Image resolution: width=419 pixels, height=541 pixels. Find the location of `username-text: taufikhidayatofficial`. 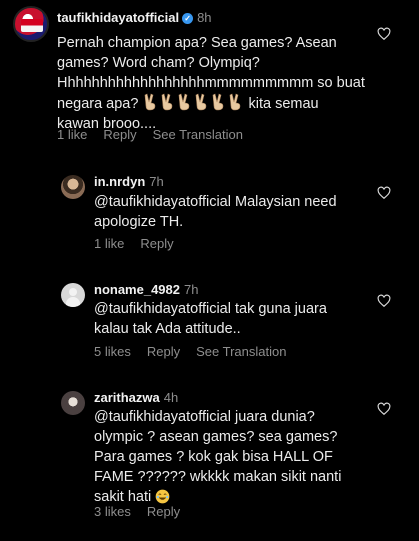

username-text: taufikhidayatofficial is located at coordinates (118, 17).